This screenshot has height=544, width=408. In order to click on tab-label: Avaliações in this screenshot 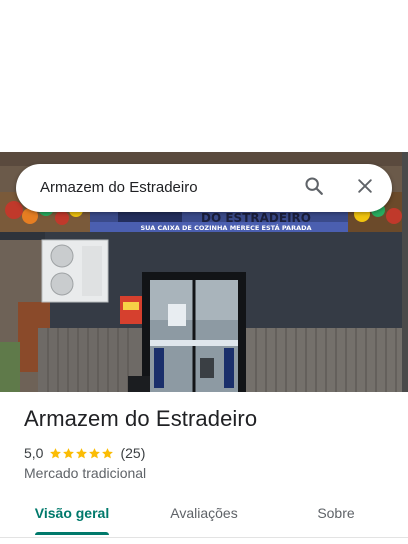, I will do `click(204, 513)`.